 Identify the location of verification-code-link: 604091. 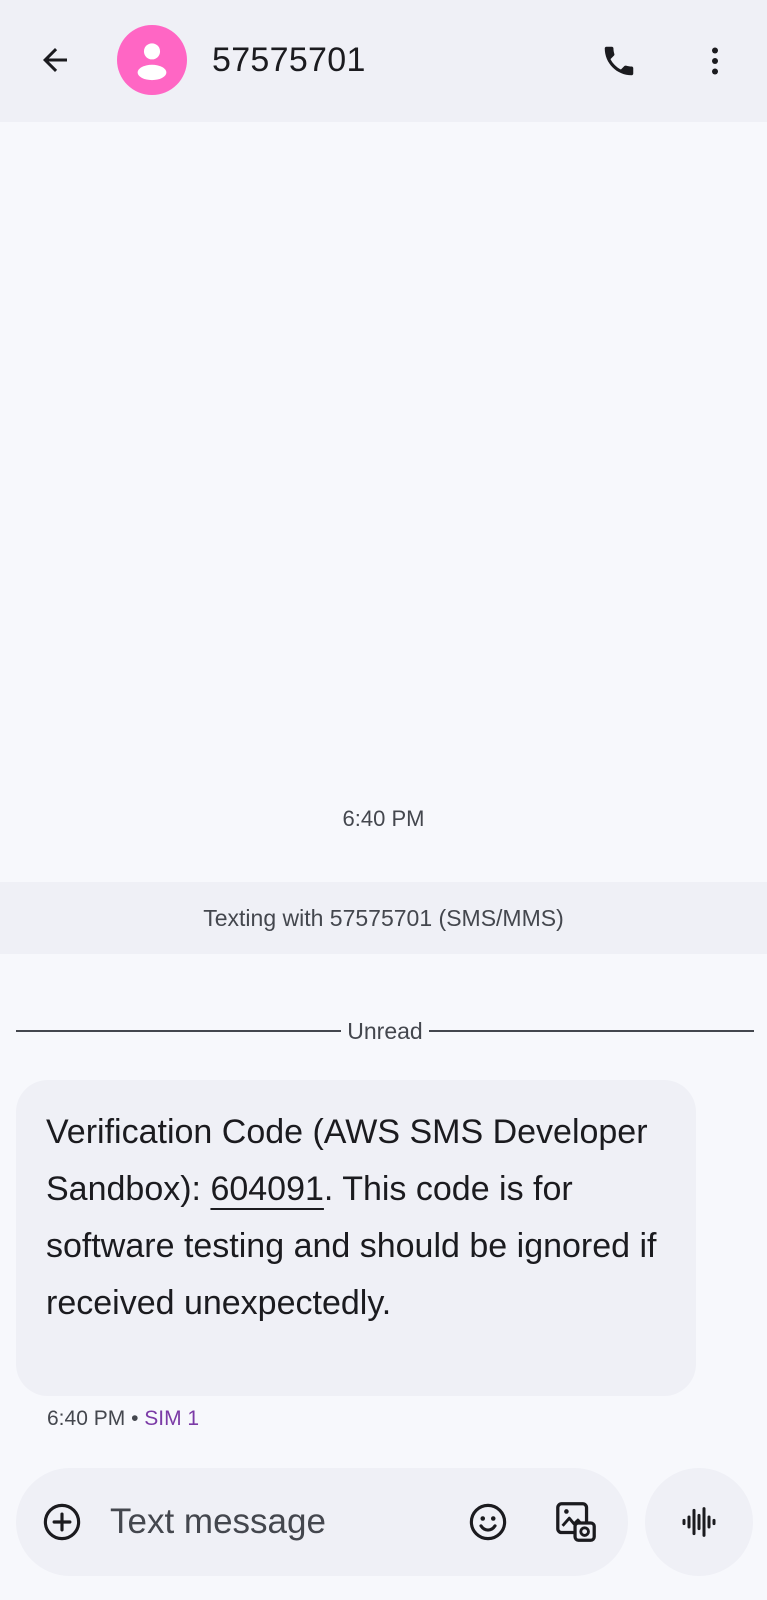
(266, 1189).